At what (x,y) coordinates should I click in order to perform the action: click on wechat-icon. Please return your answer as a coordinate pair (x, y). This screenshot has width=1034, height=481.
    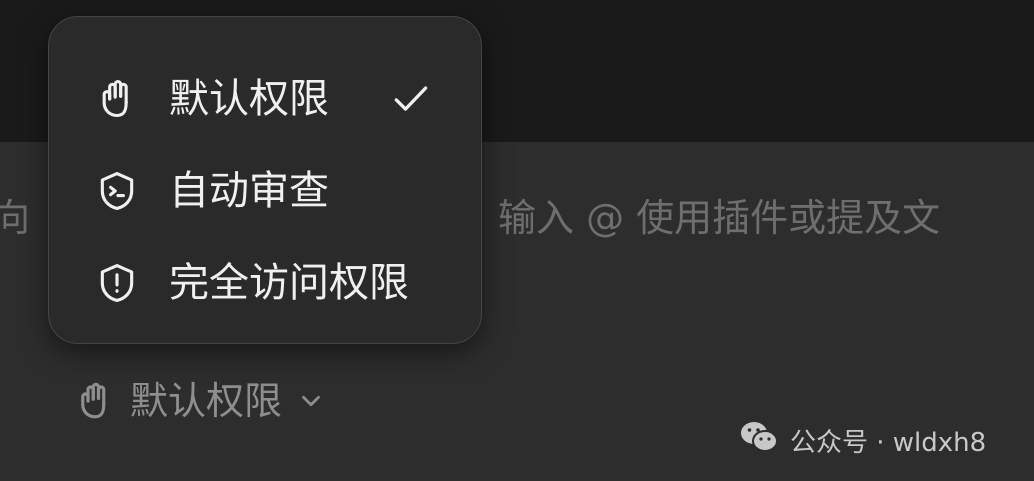
    Looking at the image, I should click on (759, 440).